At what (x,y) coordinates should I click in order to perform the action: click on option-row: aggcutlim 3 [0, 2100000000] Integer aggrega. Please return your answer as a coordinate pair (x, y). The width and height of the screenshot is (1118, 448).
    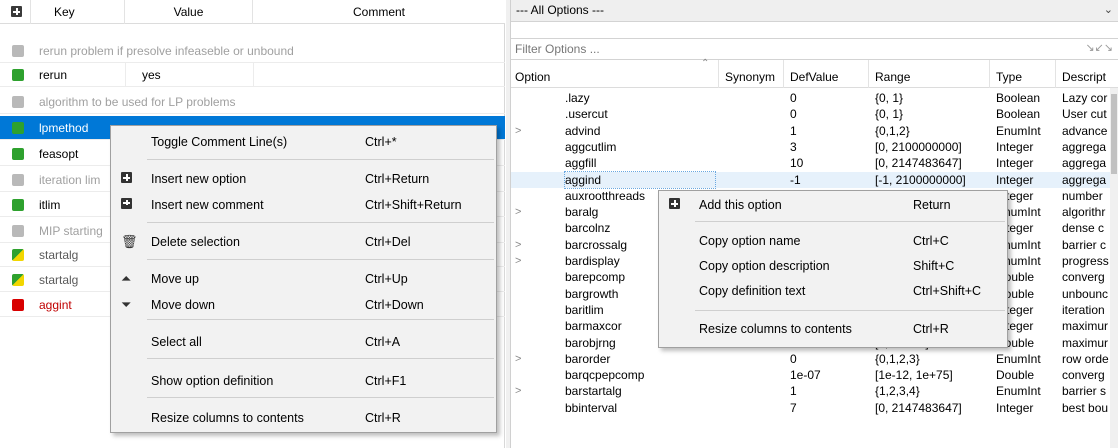
    Looking at the image, I should click on (811, 147).